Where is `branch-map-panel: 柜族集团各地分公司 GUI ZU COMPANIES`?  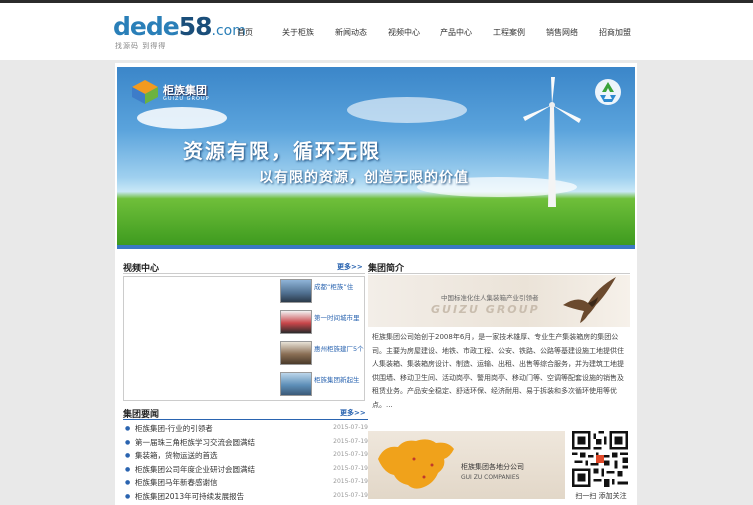 branch-map-panel: 柜族集团各地分公司 GUI ZU COMPANIES is located at coordinates (466, 465).